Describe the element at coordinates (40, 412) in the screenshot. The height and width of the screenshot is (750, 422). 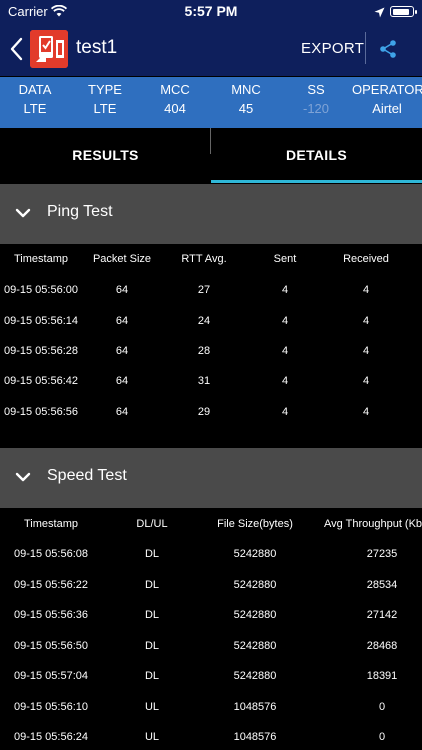
I see `table-cell: 09-15 05:56:56` at that location.